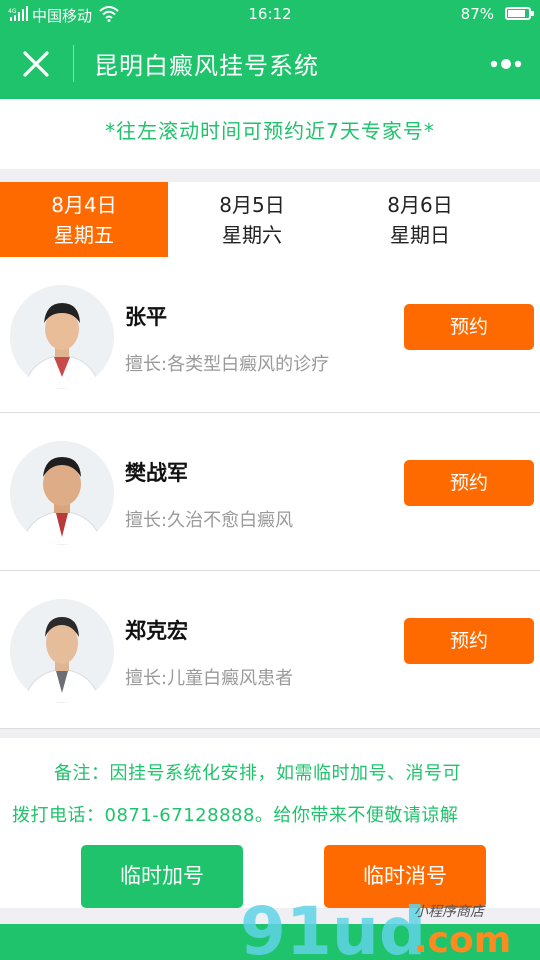  Describe the element at coordinates (519, 13) in the screenshot. I see `battery-icon` at that location.